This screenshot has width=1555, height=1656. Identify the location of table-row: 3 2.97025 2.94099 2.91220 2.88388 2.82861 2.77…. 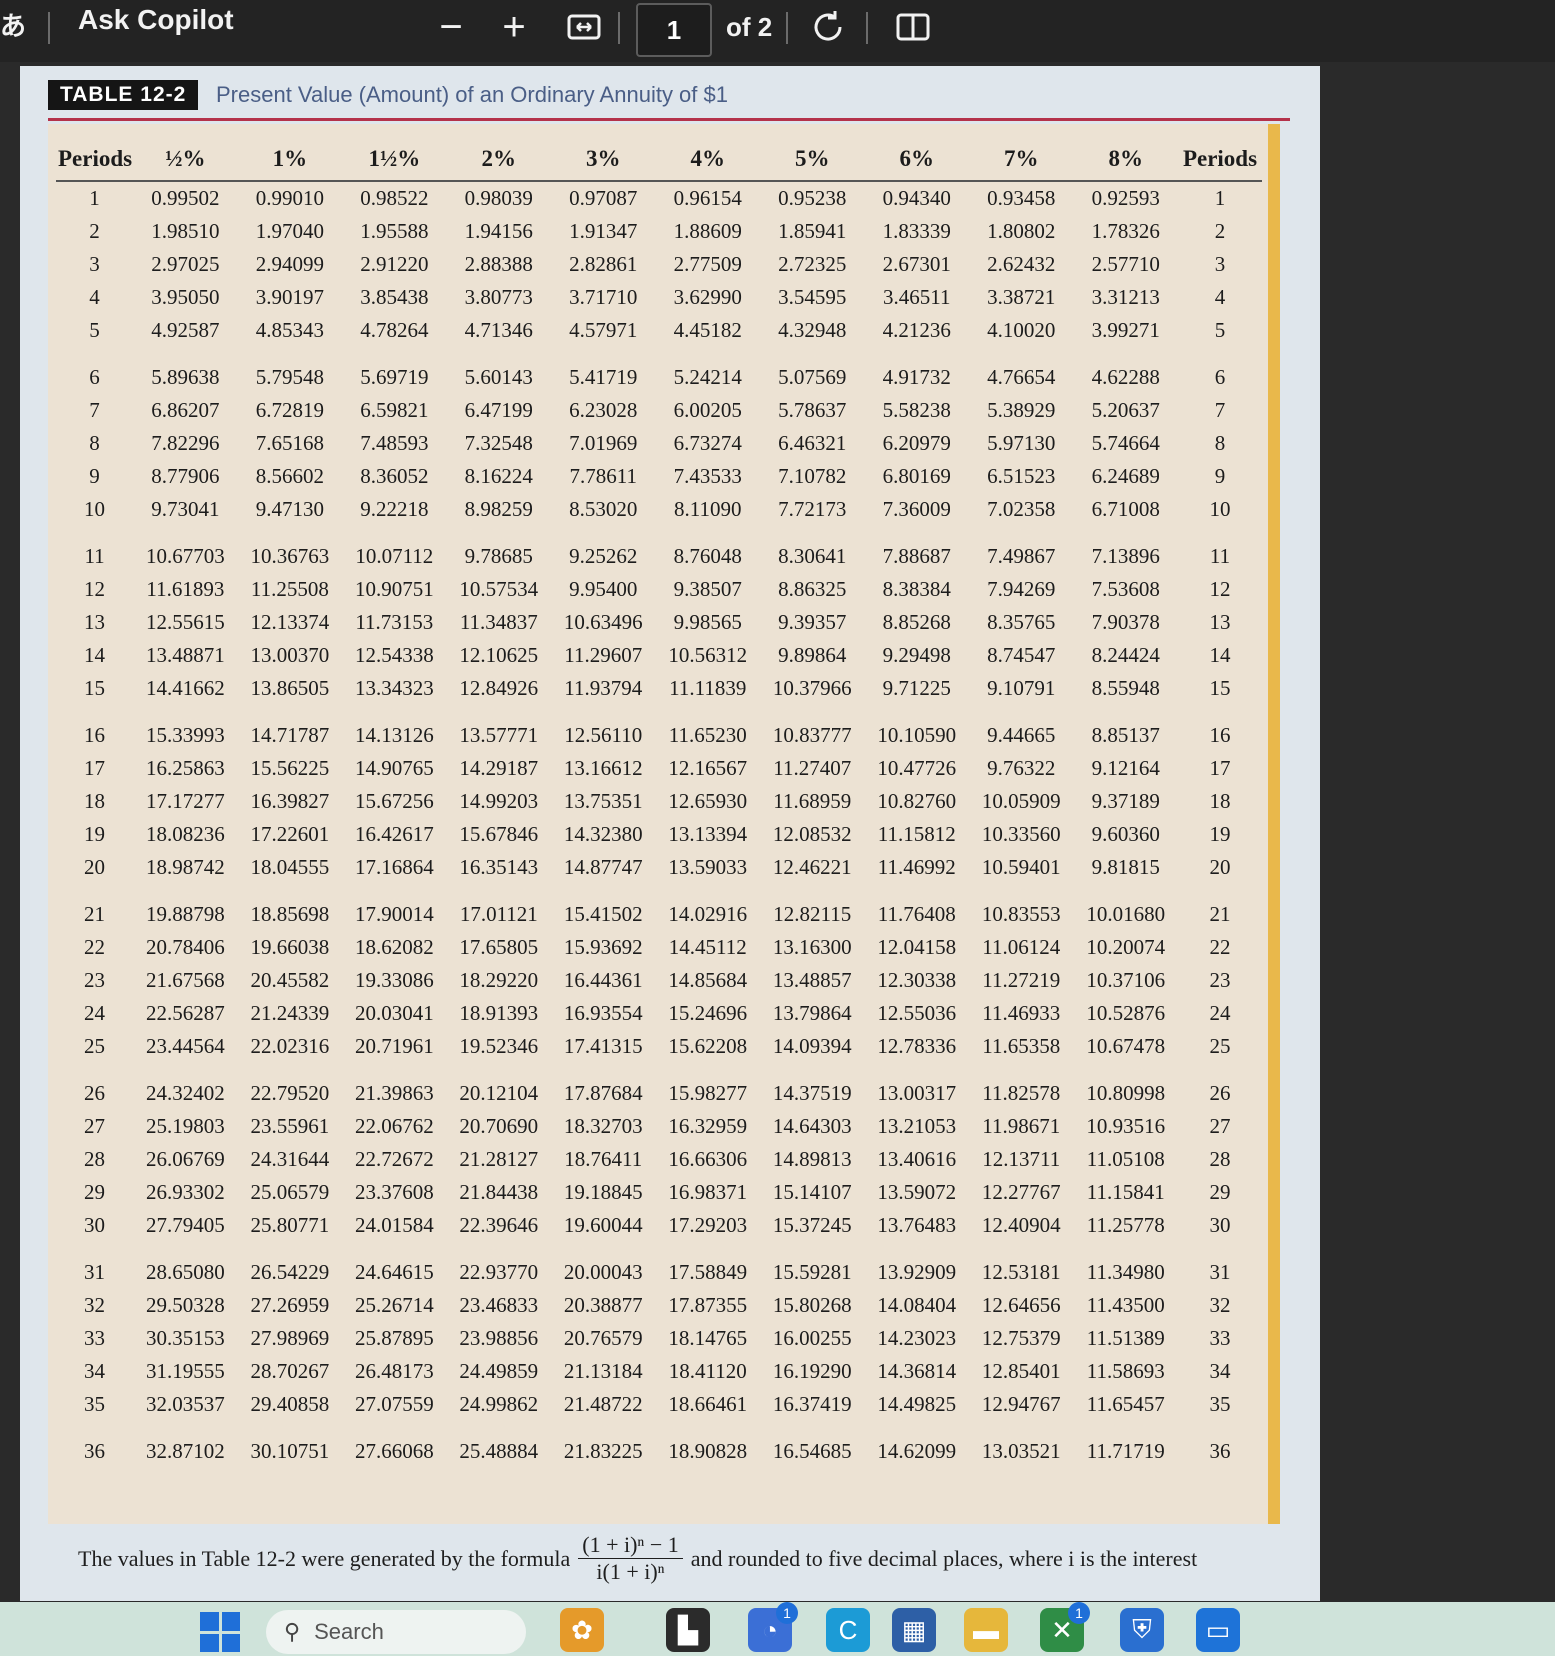
(659, 264).